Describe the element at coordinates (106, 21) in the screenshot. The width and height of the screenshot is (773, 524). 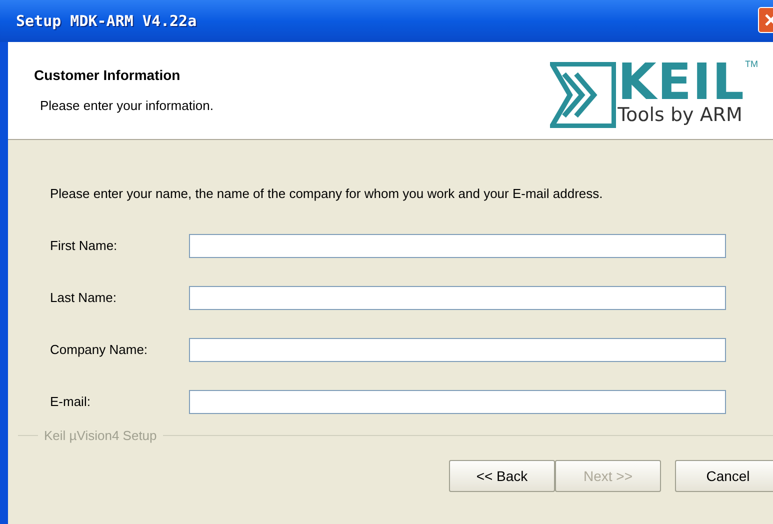
I see `window-title: Setup MDK-ARM V4.22a` at that location.